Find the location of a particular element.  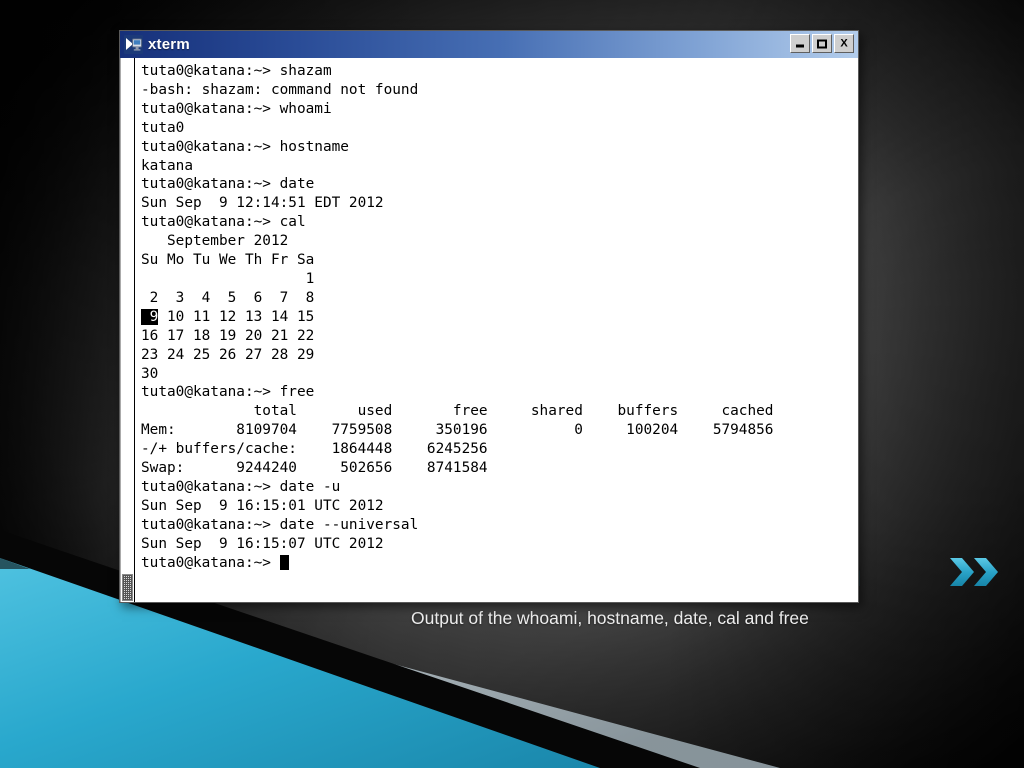

terminal-command-line: tuta0@katana:~> date is located at coordinates (228, 184).